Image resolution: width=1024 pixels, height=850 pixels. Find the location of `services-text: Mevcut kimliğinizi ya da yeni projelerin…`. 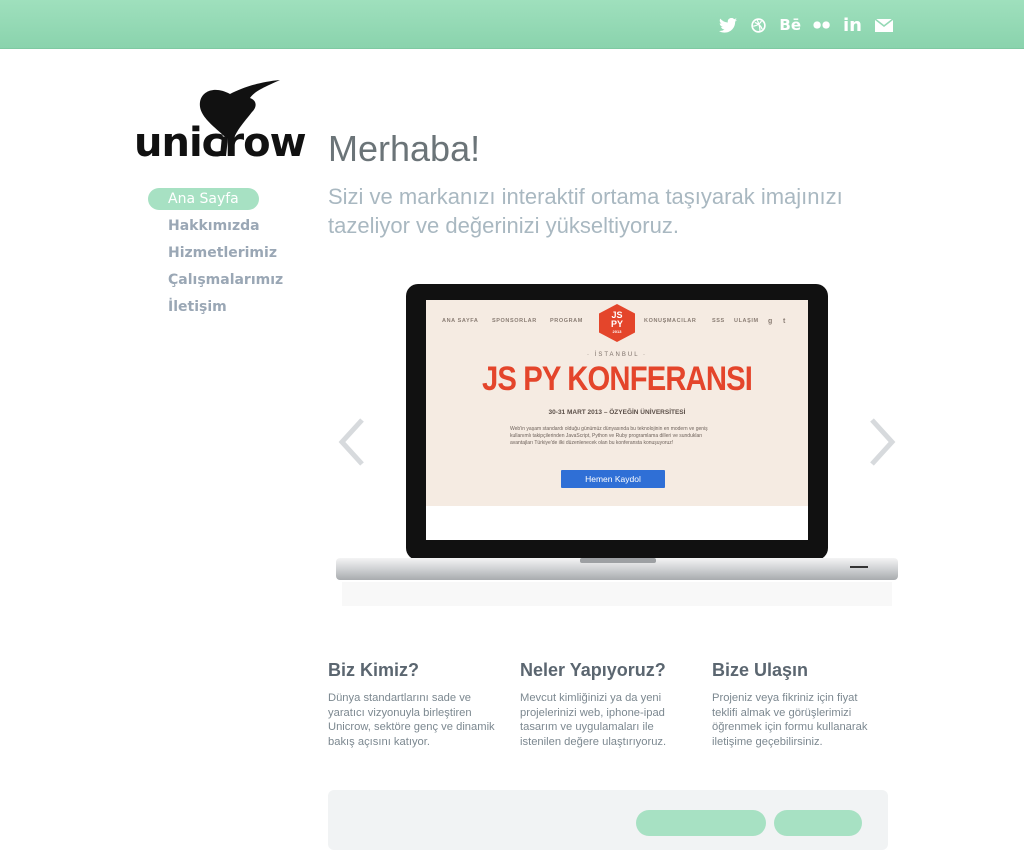

services-text: Mevcut kimliğinizi ya da yeni projelerin… is located at coordinates (593, 720).